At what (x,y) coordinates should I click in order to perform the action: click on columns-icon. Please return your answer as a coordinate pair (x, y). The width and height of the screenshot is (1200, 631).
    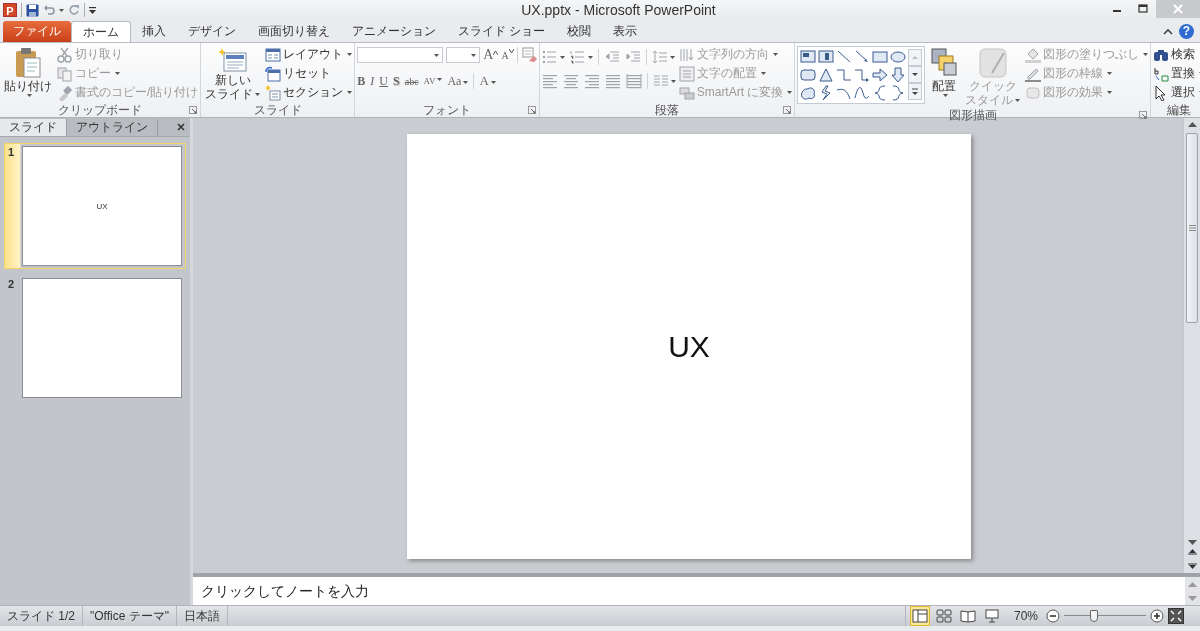
    Looking at the image, I should click on (660, 81).